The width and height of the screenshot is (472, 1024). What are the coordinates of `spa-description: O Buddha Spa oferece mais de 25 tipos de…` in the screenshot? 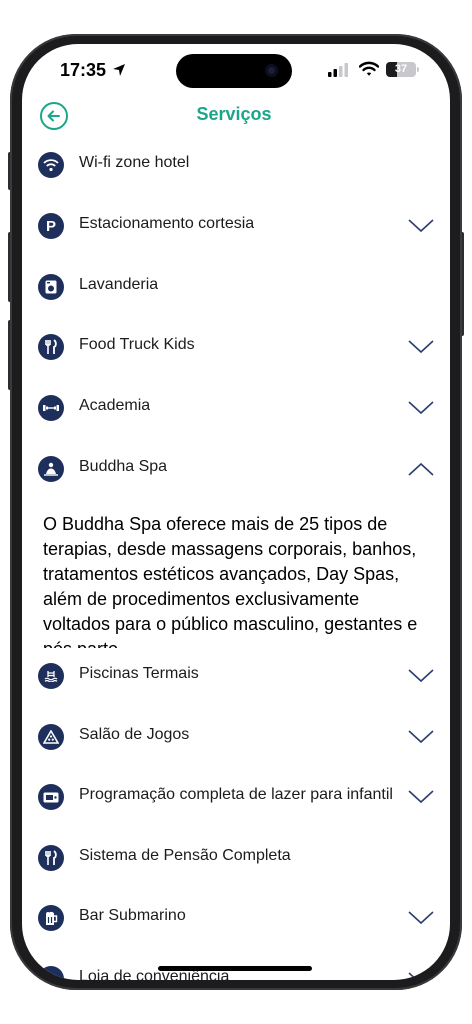 It's located at (230, 581).